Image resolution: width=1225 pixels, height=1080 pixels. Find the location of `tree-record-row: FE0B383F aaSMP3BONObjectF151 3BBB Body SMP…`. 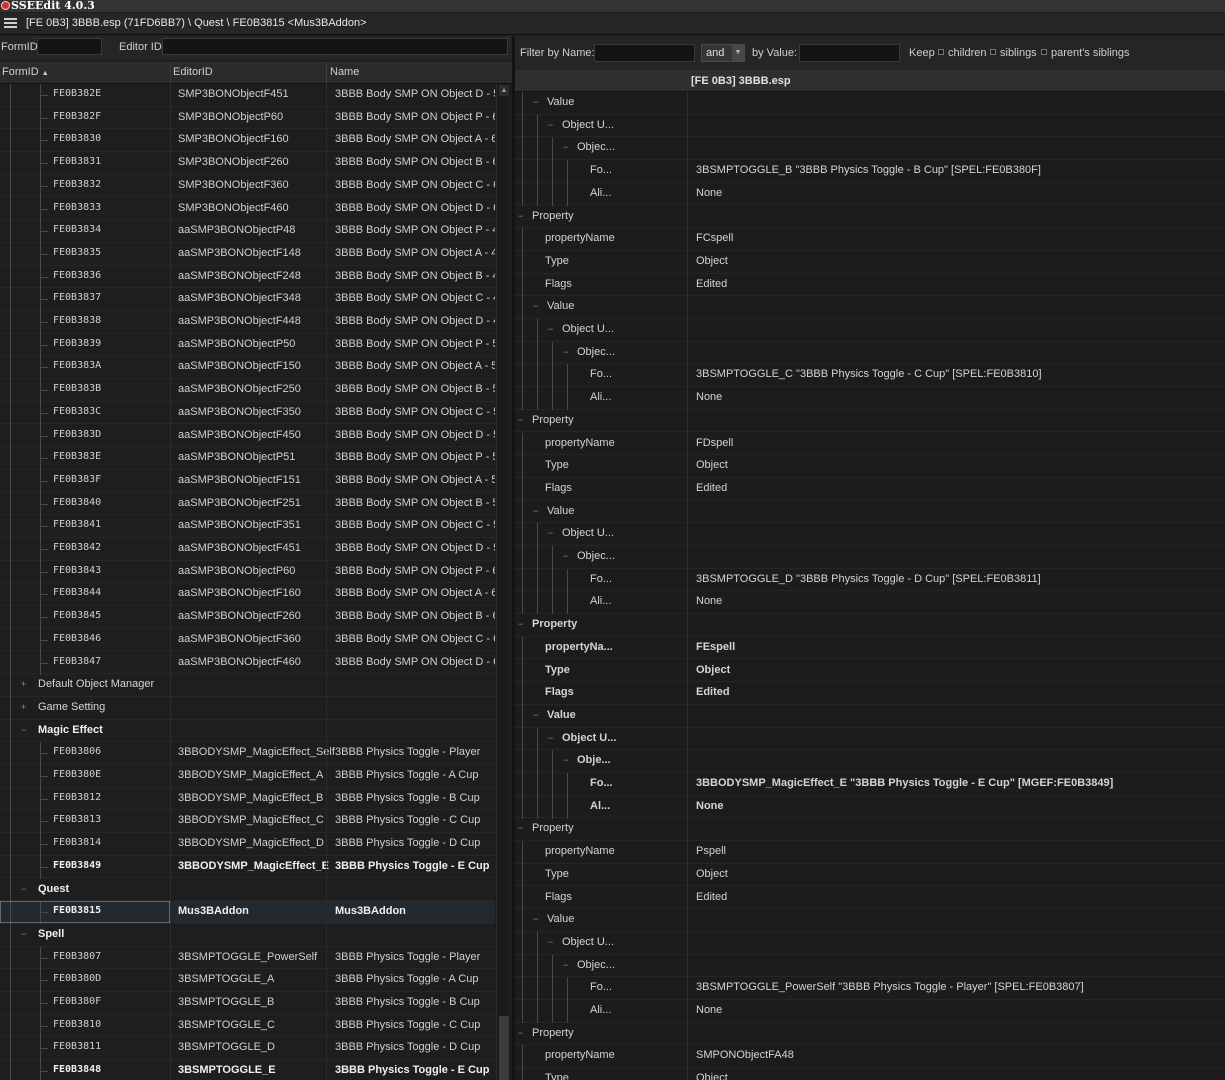

tree-record-row: FE0B383F aaSMP3BONObjectF151 3BBB Body SMP… is located at coordinates (247, 481).